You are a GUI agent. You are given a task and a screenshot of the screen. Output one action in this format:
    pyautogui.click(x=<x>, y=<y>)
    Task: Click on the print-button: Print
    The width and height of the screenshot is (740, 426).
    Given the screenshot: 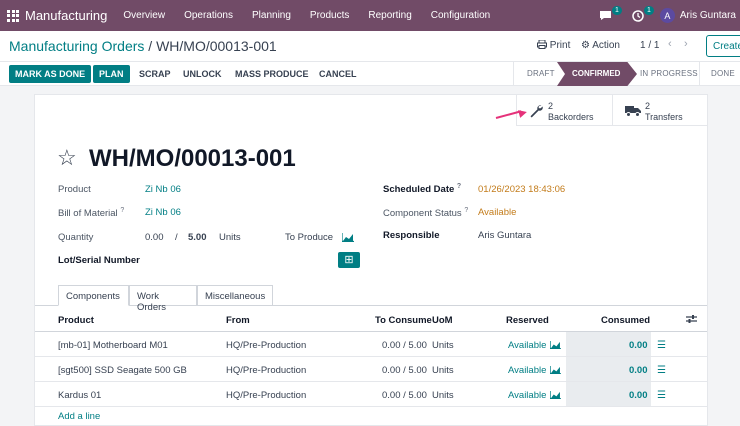 What is the action you would take?
    pyautogui.click(x=554, y=45)
    